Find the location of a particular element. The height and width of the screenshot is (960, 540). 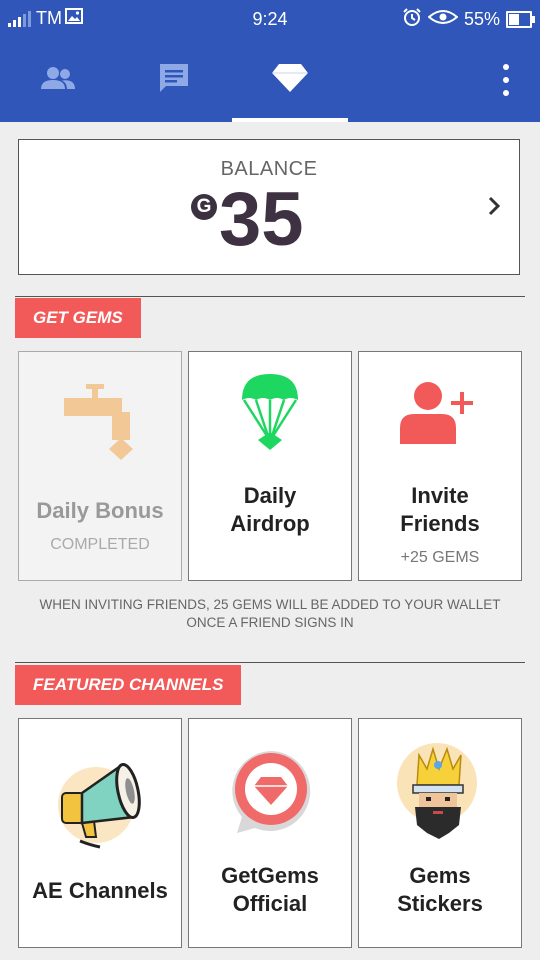

daily-airdrop-tile: Daily Airdrop is located at coordinates (270, 466).